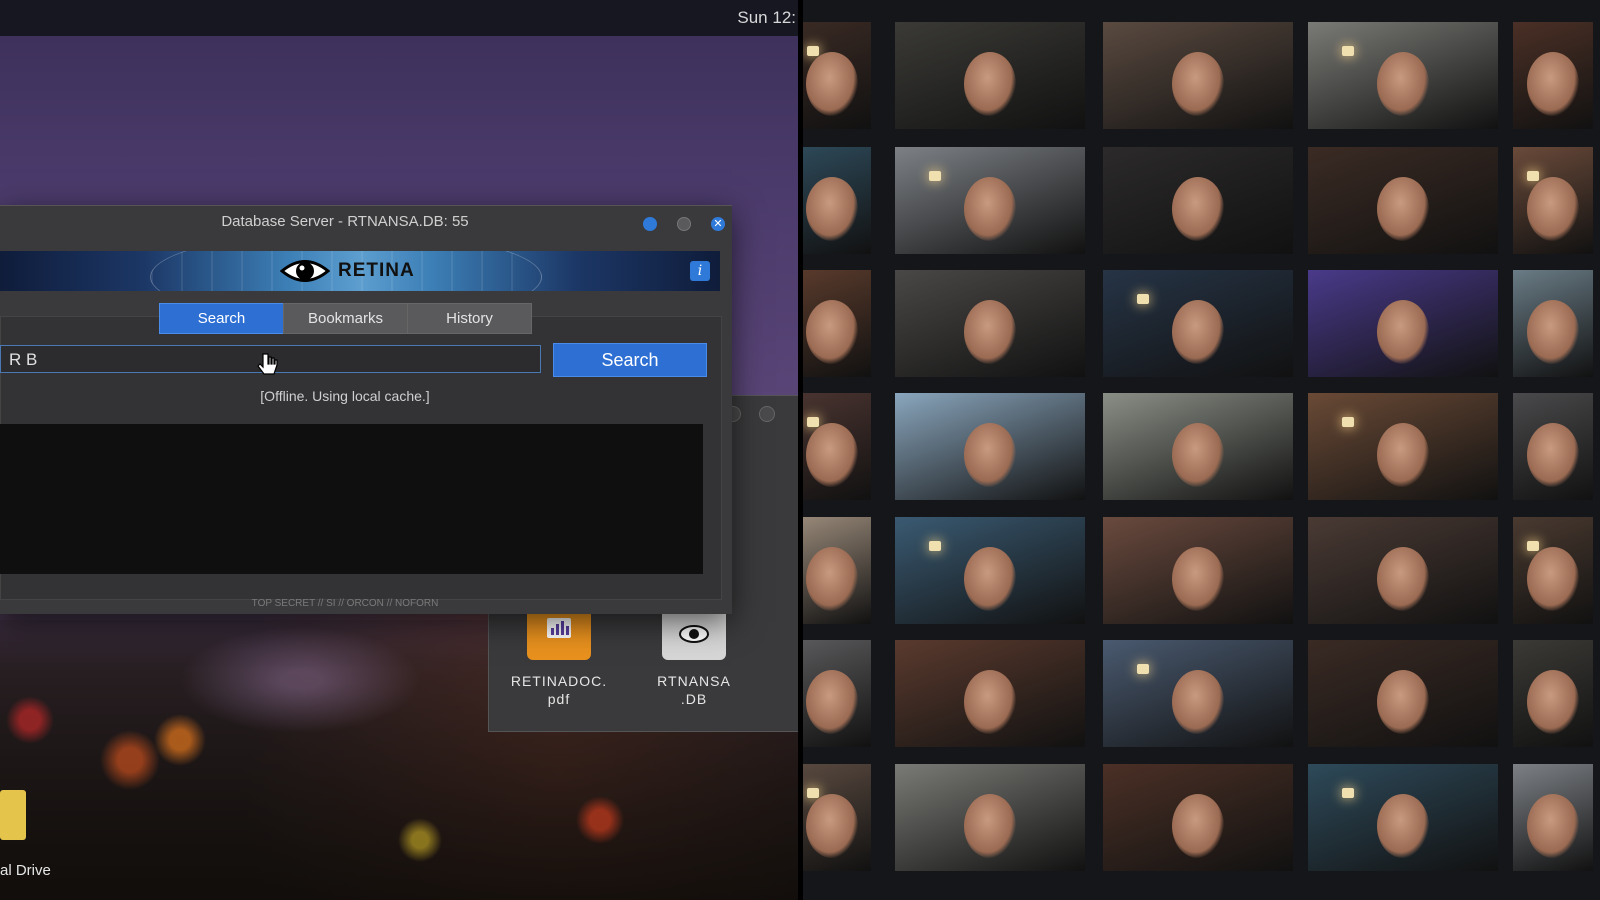  Describe the element at coordinates (559, 699) in the screenshot. I see `file-ext: pdf` at that location.